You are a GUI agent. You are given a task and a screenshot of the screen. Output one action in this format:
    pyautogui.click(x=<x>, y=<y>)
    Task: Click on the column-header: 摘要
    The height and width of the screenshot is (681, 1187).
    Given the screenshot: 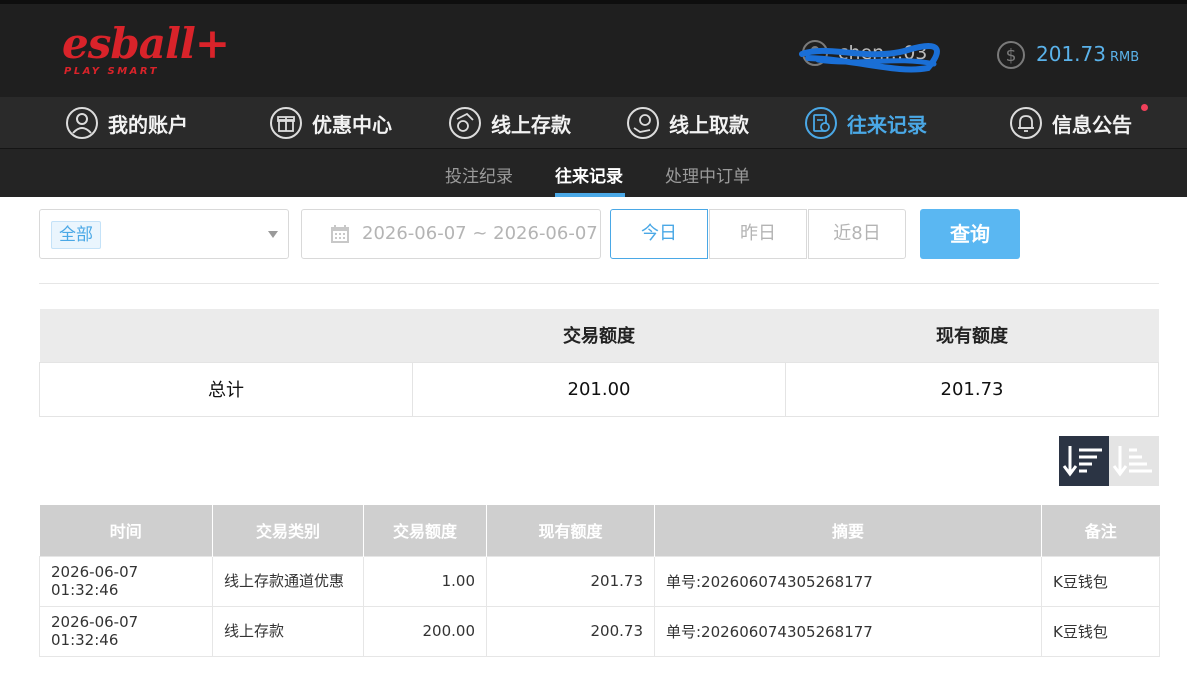 What is the action you would take?
    pyautogui.click(x=848, y=530)
    